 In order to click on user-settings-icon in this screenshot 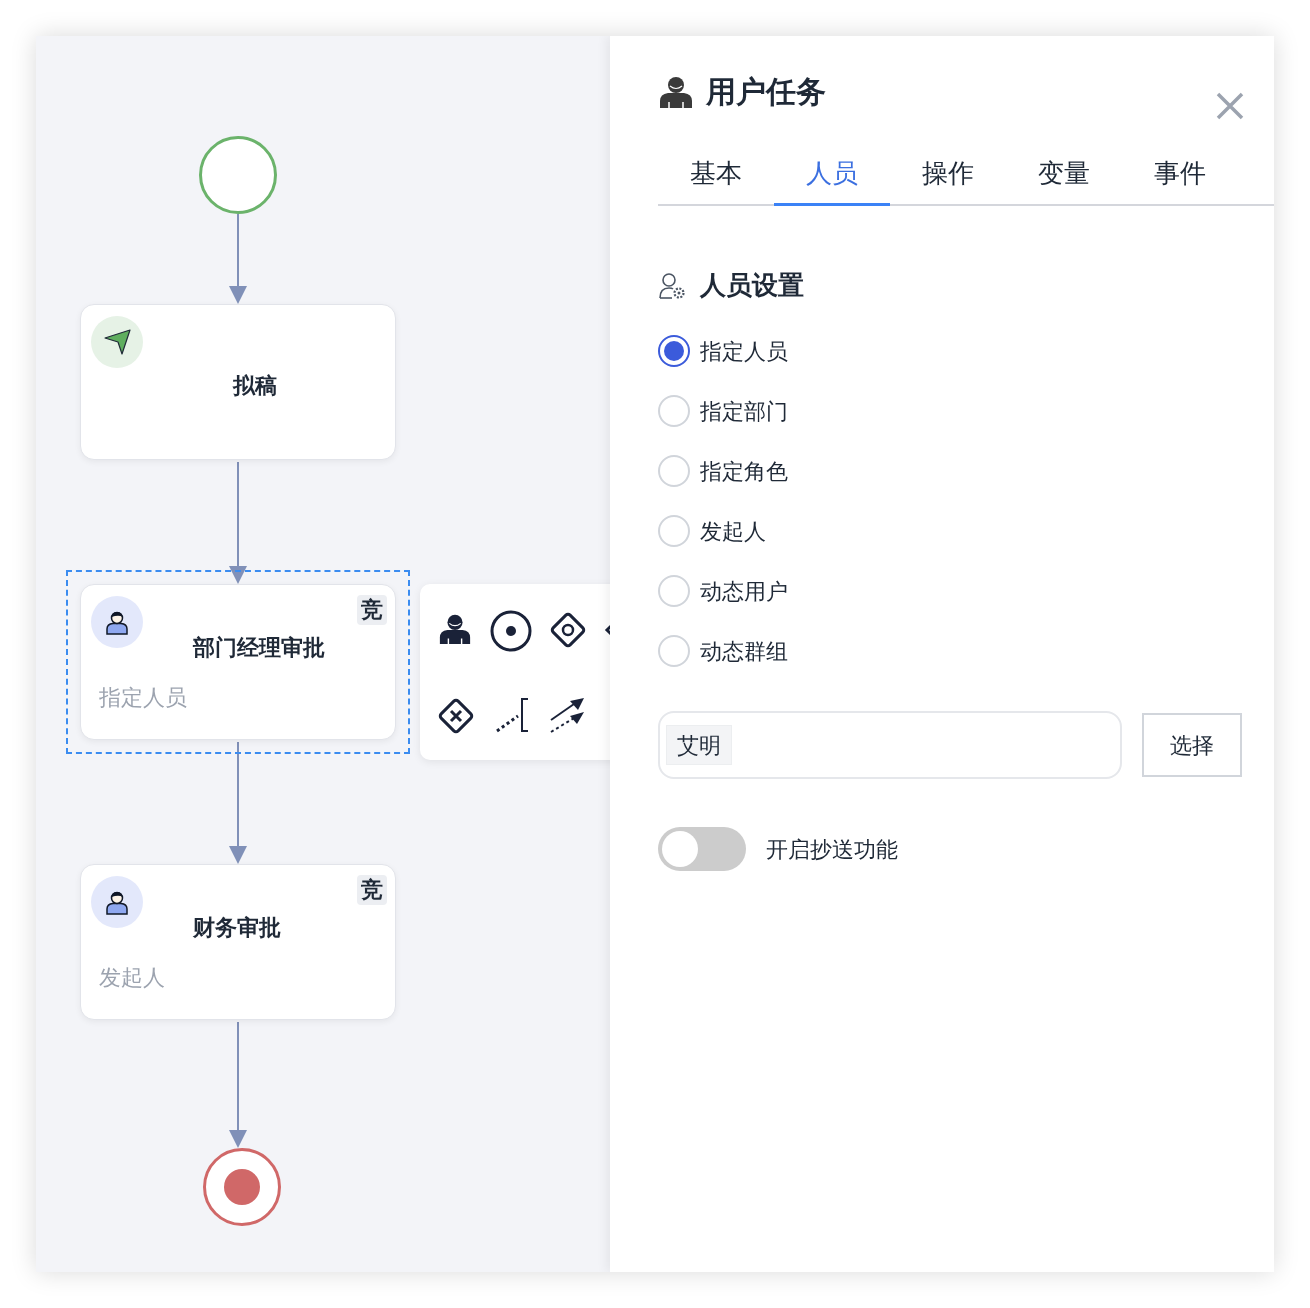, I will do `click(672, 285)`.